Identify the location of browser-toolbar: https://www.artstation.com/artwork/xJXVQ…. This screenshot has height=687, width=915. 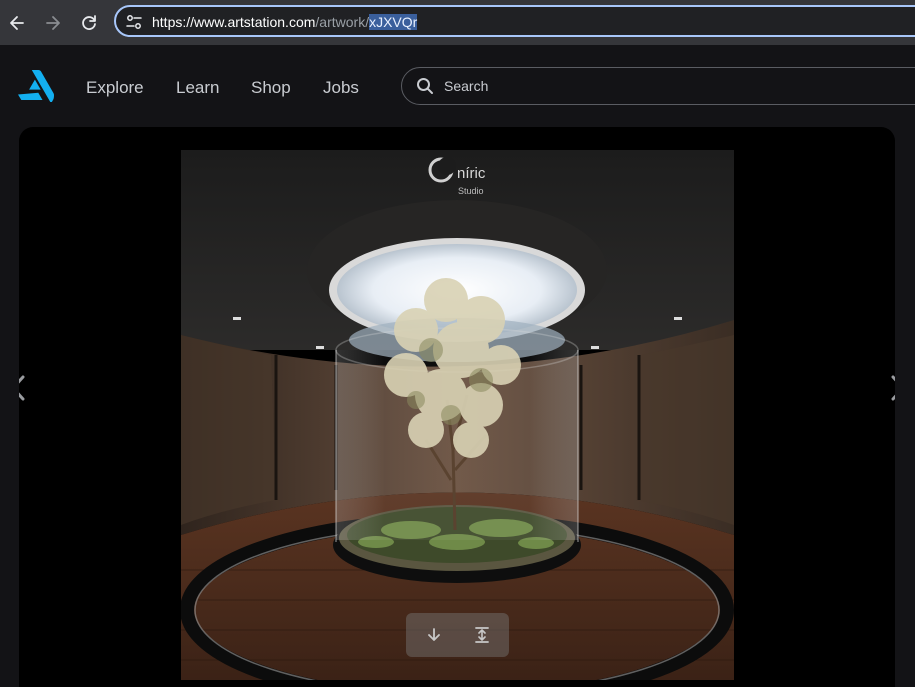
(457, 22).